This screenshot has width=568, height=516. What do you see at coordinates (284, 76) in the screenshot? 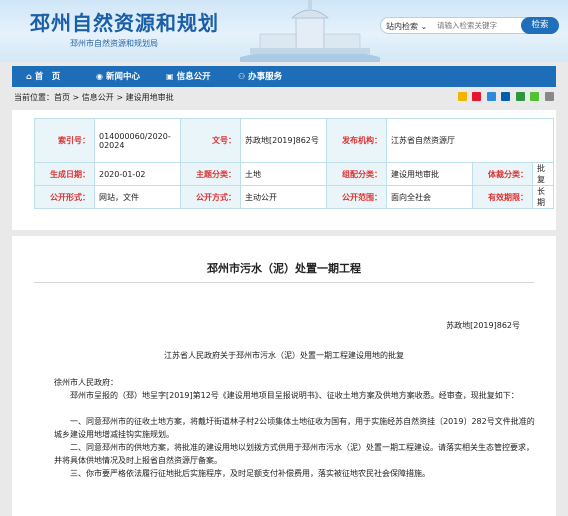
I see `main-nav: ⌂ 首 页 ◉ 新闻中心 ▣ 信息公开 ⚇ 办事服务` at bounding box center [284, 76].